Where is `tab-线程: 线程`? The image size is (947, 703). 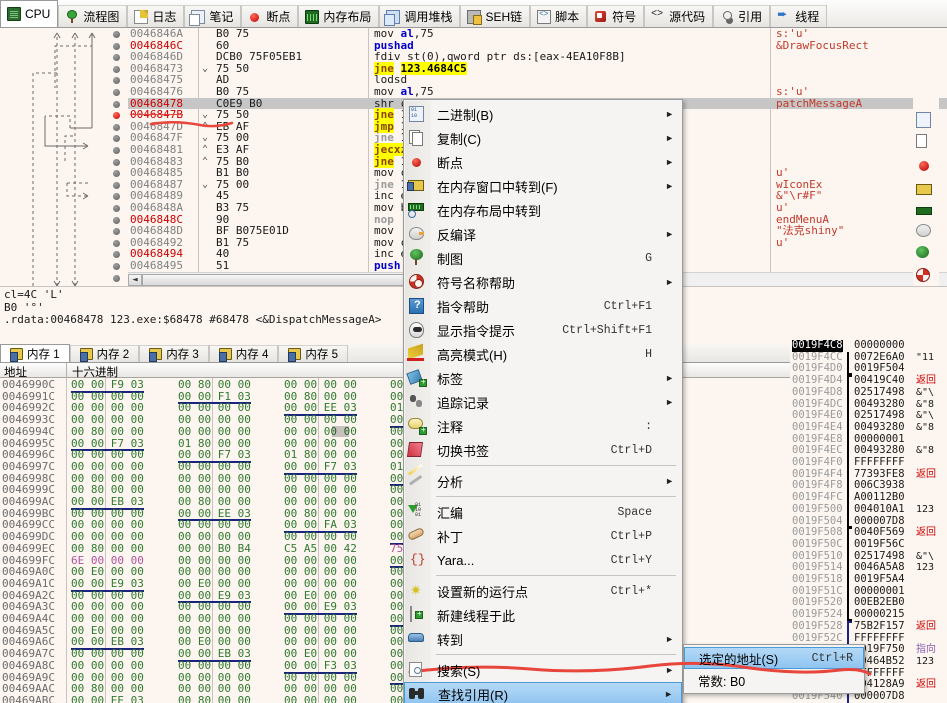
tab-线程: 线程 is located at coordinates (799, 16).